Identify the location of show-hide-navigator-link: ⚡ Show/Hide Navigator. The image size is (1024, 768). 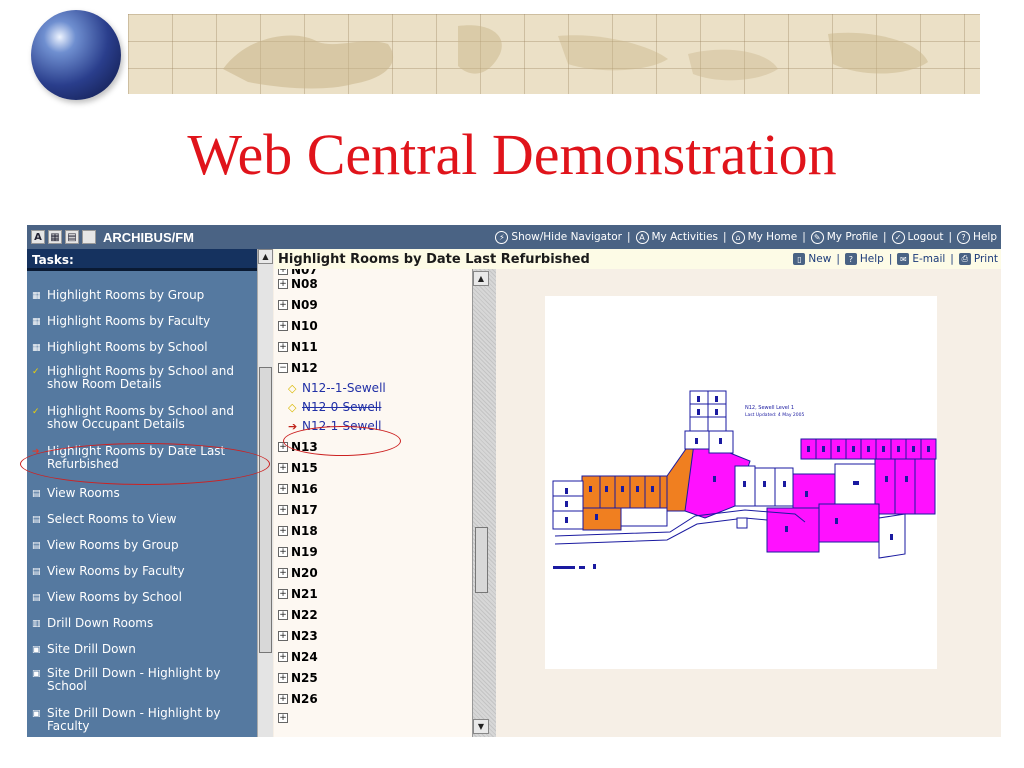
(558, 237).